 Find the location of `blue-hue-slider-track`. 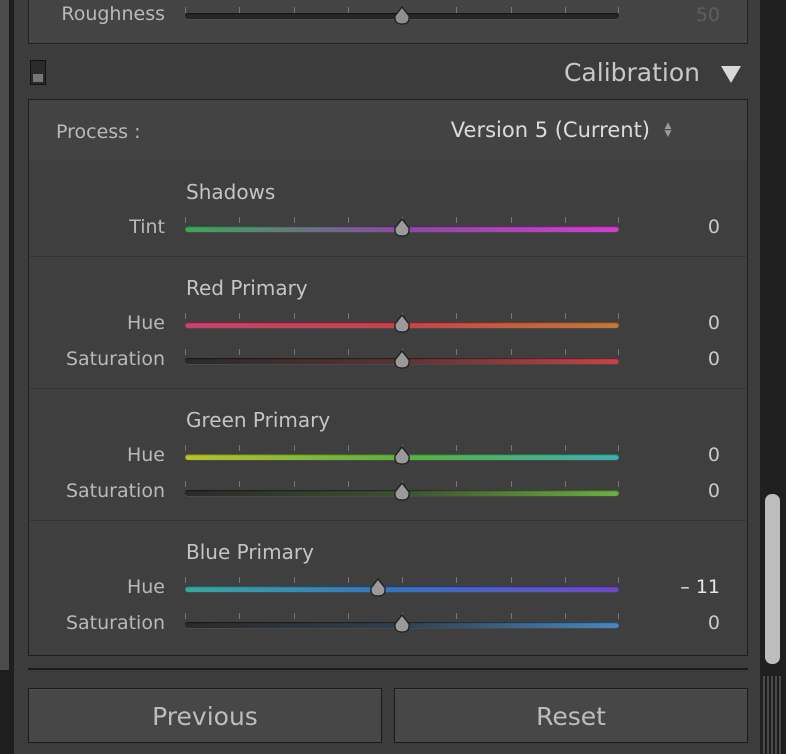

blue-hue-slider-track is located at coordinates (402, 589).